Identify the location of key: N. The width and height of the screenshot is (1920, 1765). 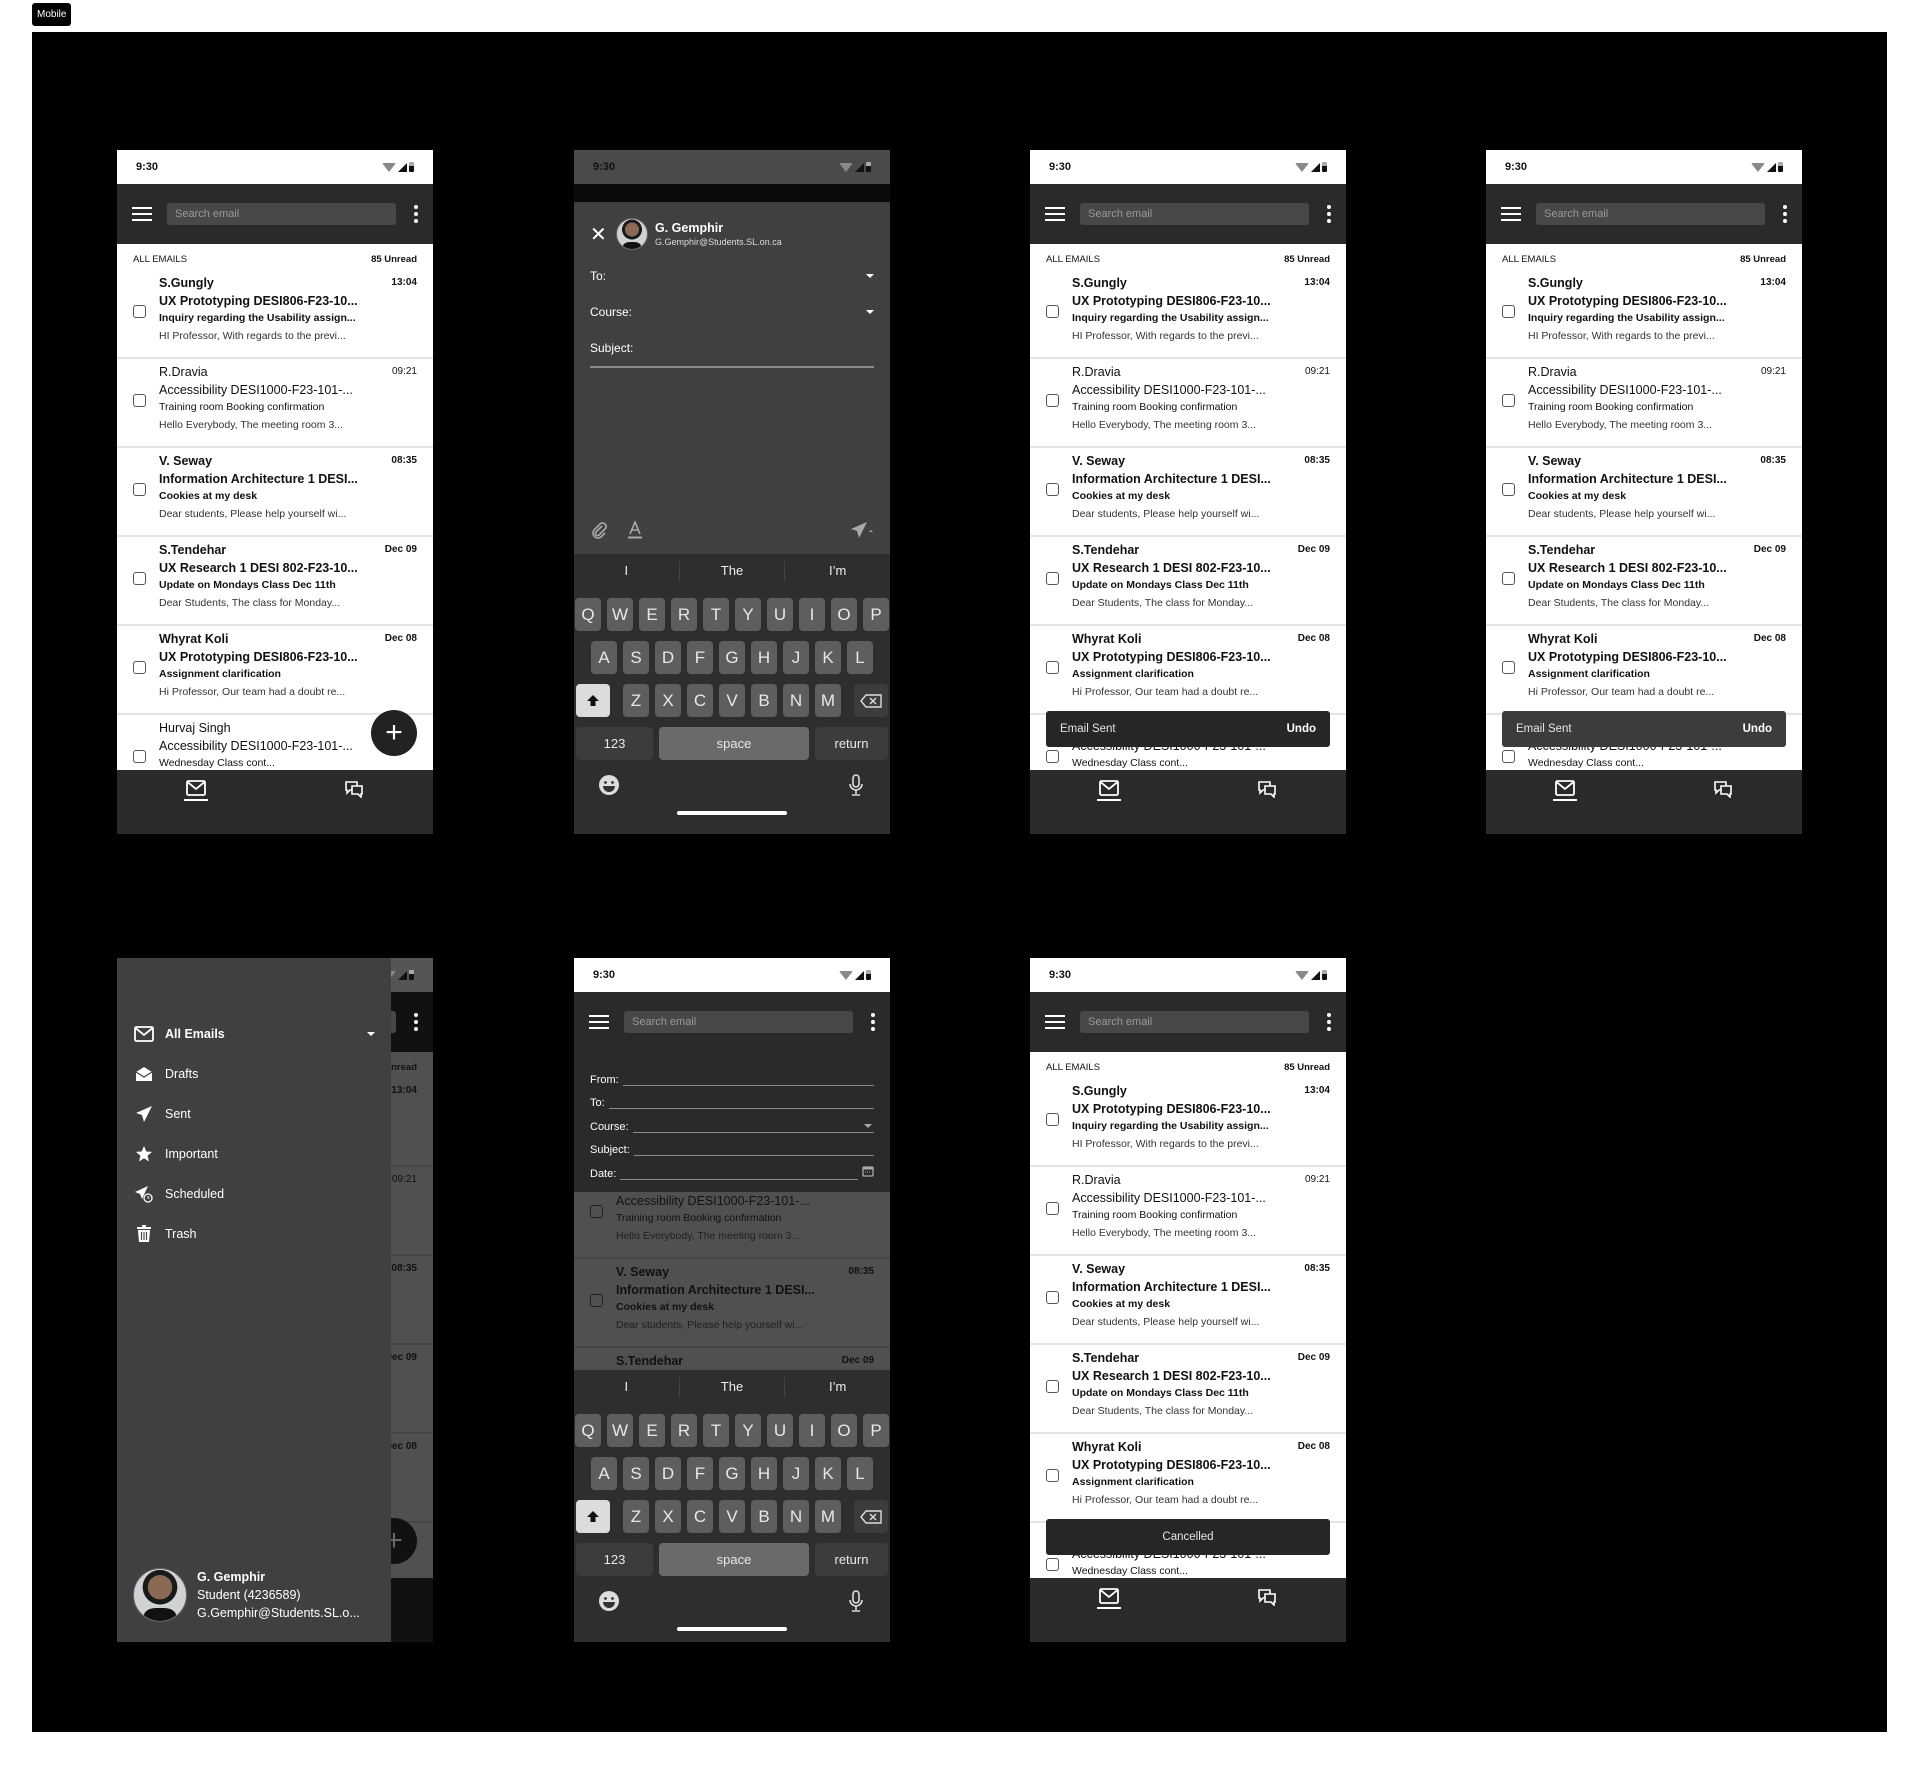
(796, 1516).